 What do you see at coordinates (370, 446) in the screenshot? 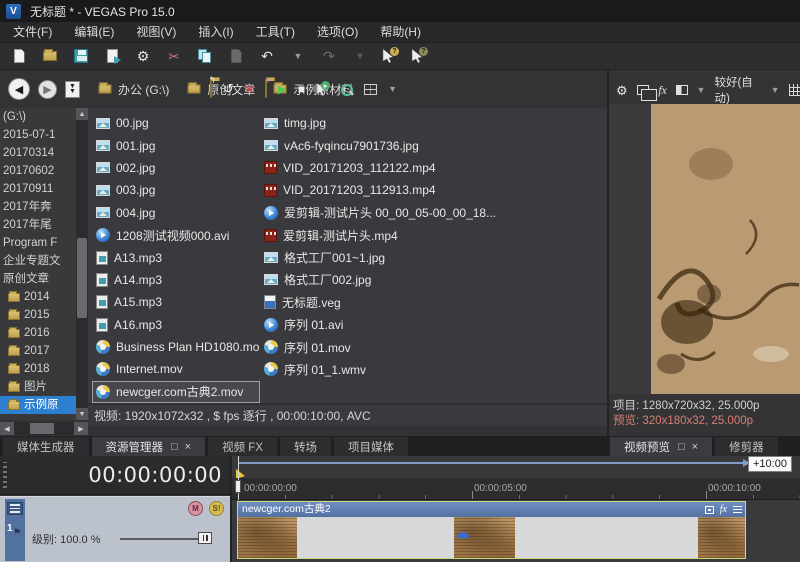
I see `dock-tab: 项目媒体 □ ×` at bounding box center [370, 446].